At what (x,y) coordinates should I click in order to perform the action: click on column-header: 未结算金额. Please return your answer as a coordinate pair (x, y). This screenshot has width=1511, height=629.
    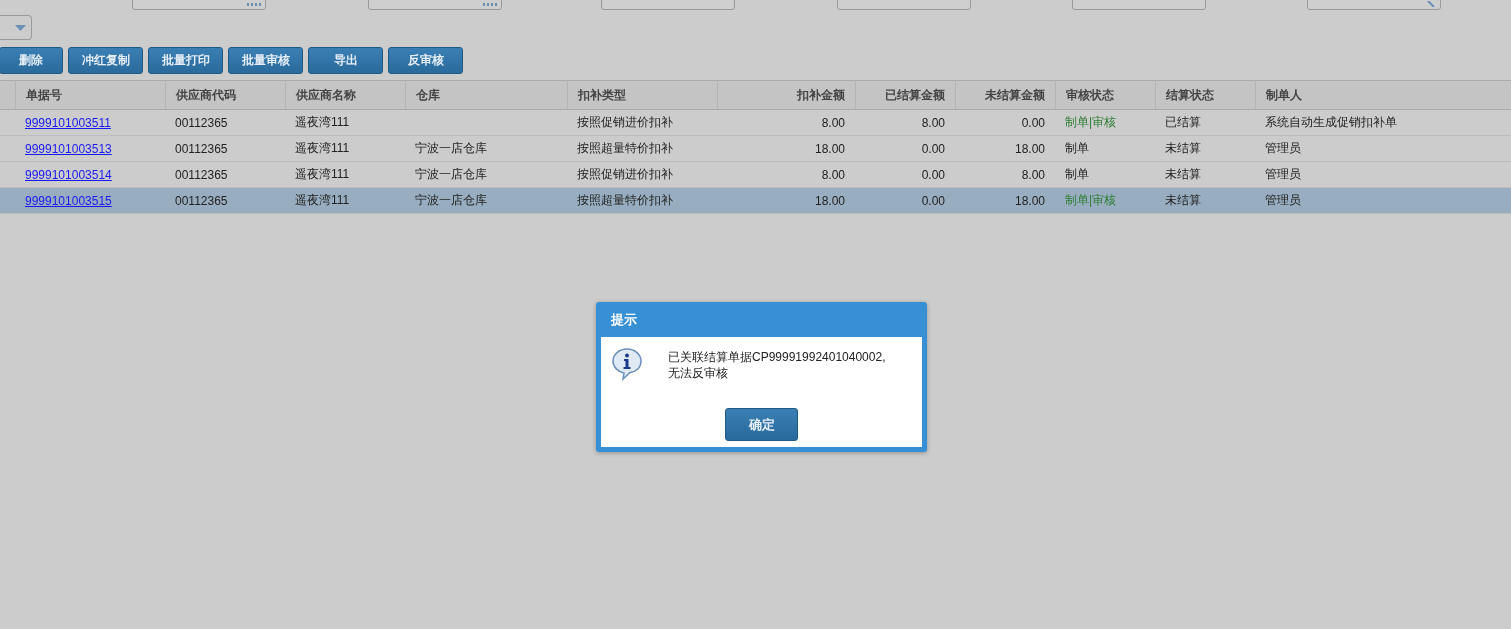
    Looking at the image, I should click on (1005, 95).